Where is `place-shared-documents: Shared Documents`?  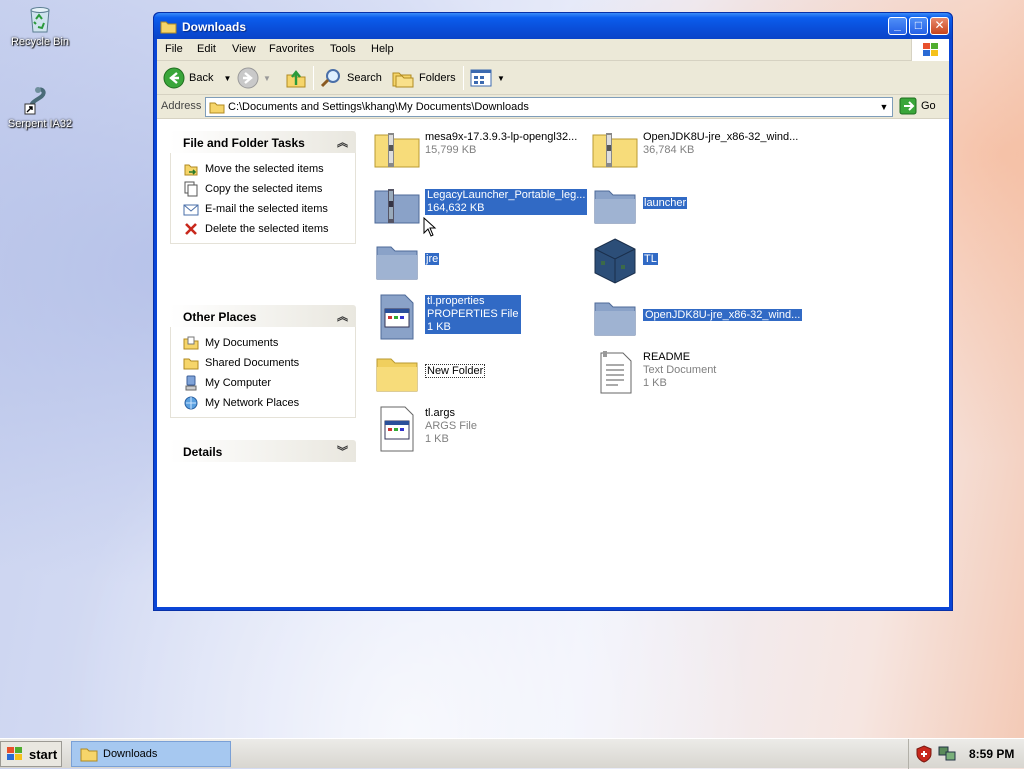 place-shared-documents: Shared Documents is located at coordinates (269, 363).